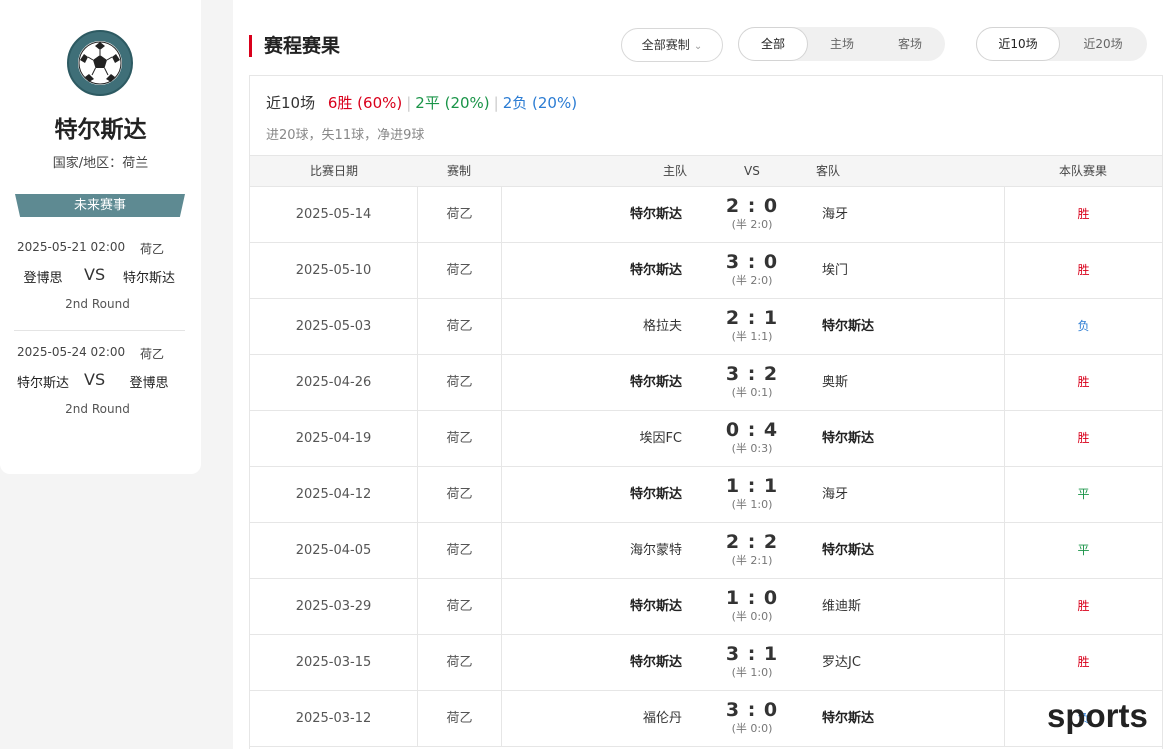 This screenshot has height=749, width=1166. I want to click on home-team: 福伦丹, so click(592, 718).